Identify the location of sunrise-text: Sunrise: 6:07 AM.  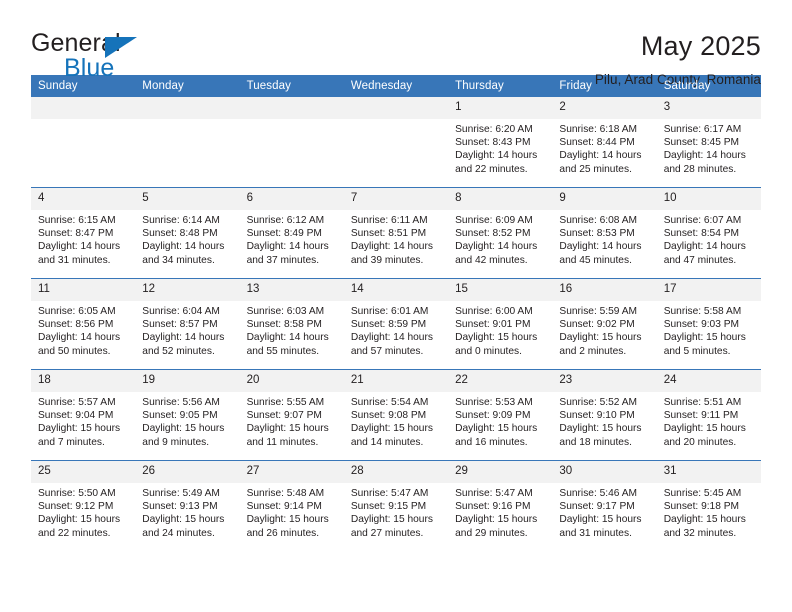
(702, 220).